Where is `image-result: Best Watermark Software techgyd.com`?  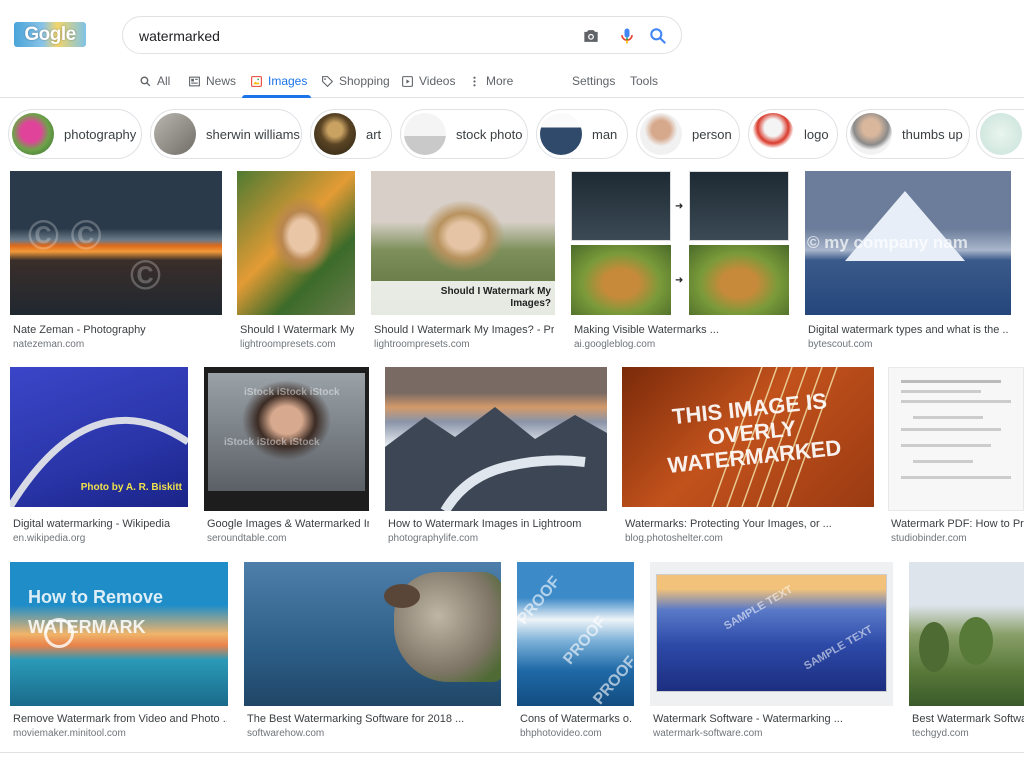
image-result: Best Watermark Software techgyd.com is located at coordinates (966, 652).